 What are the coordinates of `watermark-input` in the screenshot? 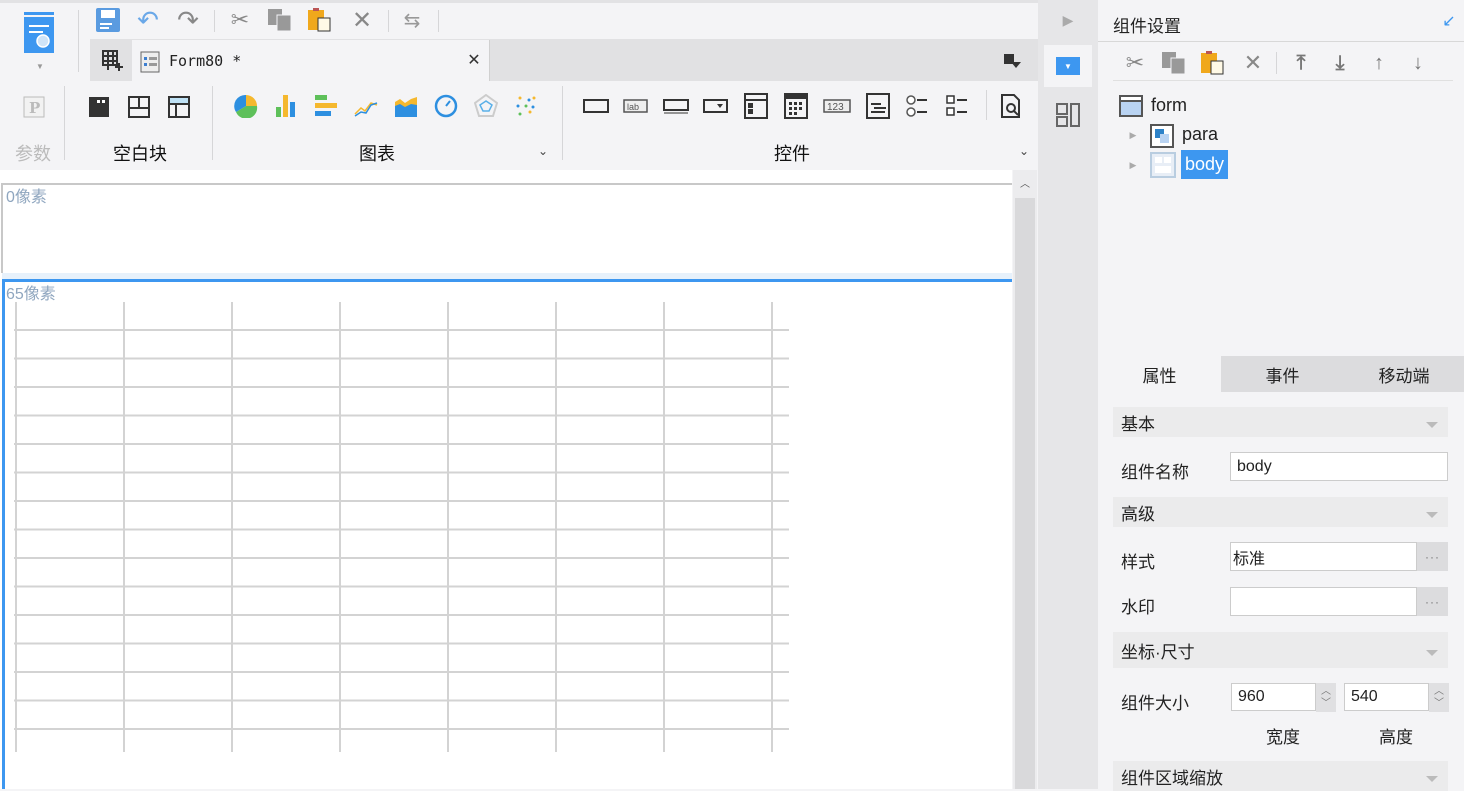 It's located at (1323, 601).